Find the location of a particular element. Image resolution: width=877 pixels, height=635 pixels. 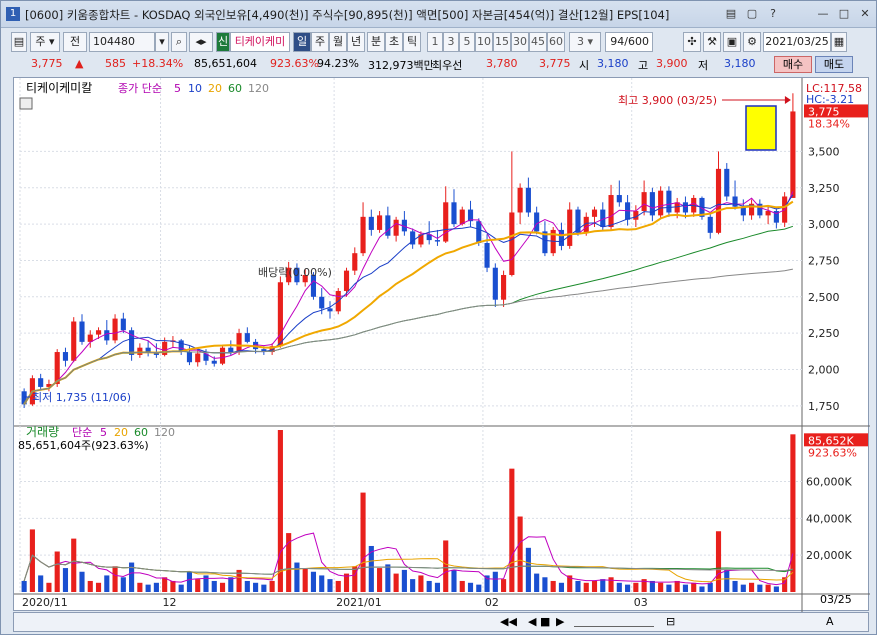

vol-legend-ma5: 5 is located at coordinates (103, 432).